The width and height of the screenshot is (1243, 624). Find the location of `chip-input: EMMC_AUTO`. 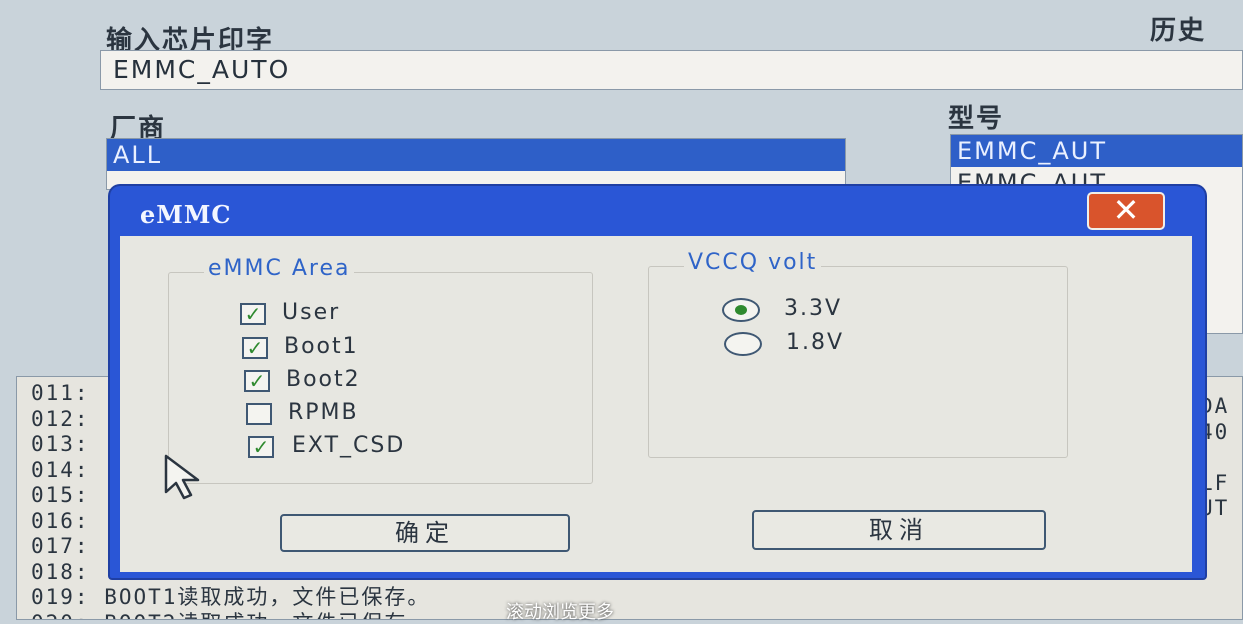

chip-input: EMMC_AUTO is located at coordinates (671, 70).